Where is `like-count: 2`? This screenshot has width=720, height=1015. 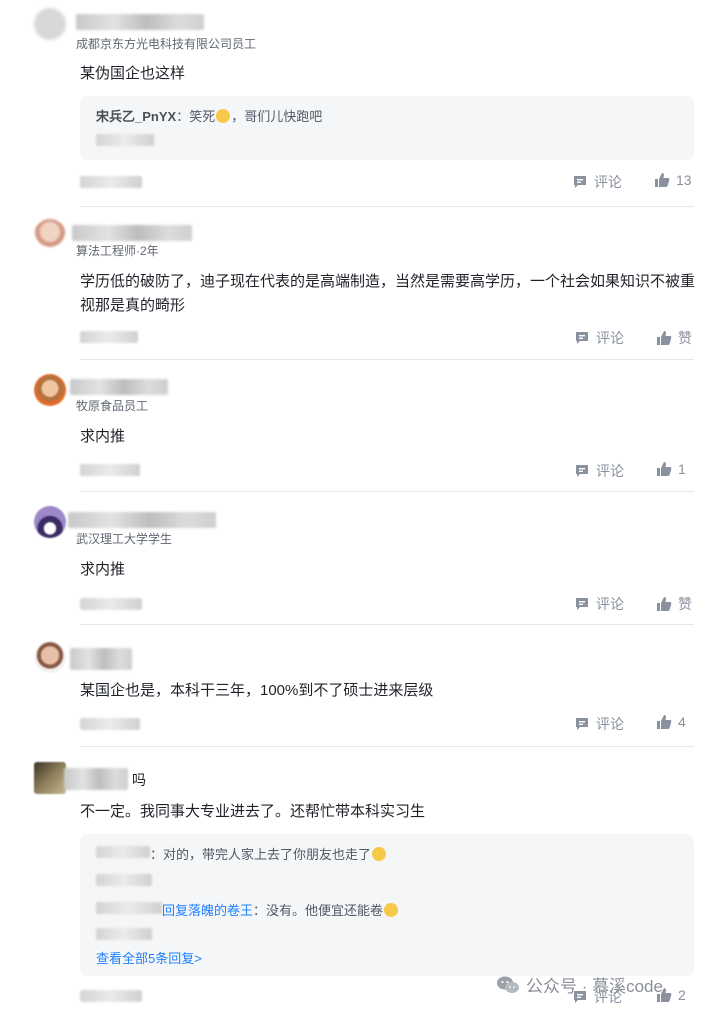
like-count: 2 is located at coordinates (682, 995).